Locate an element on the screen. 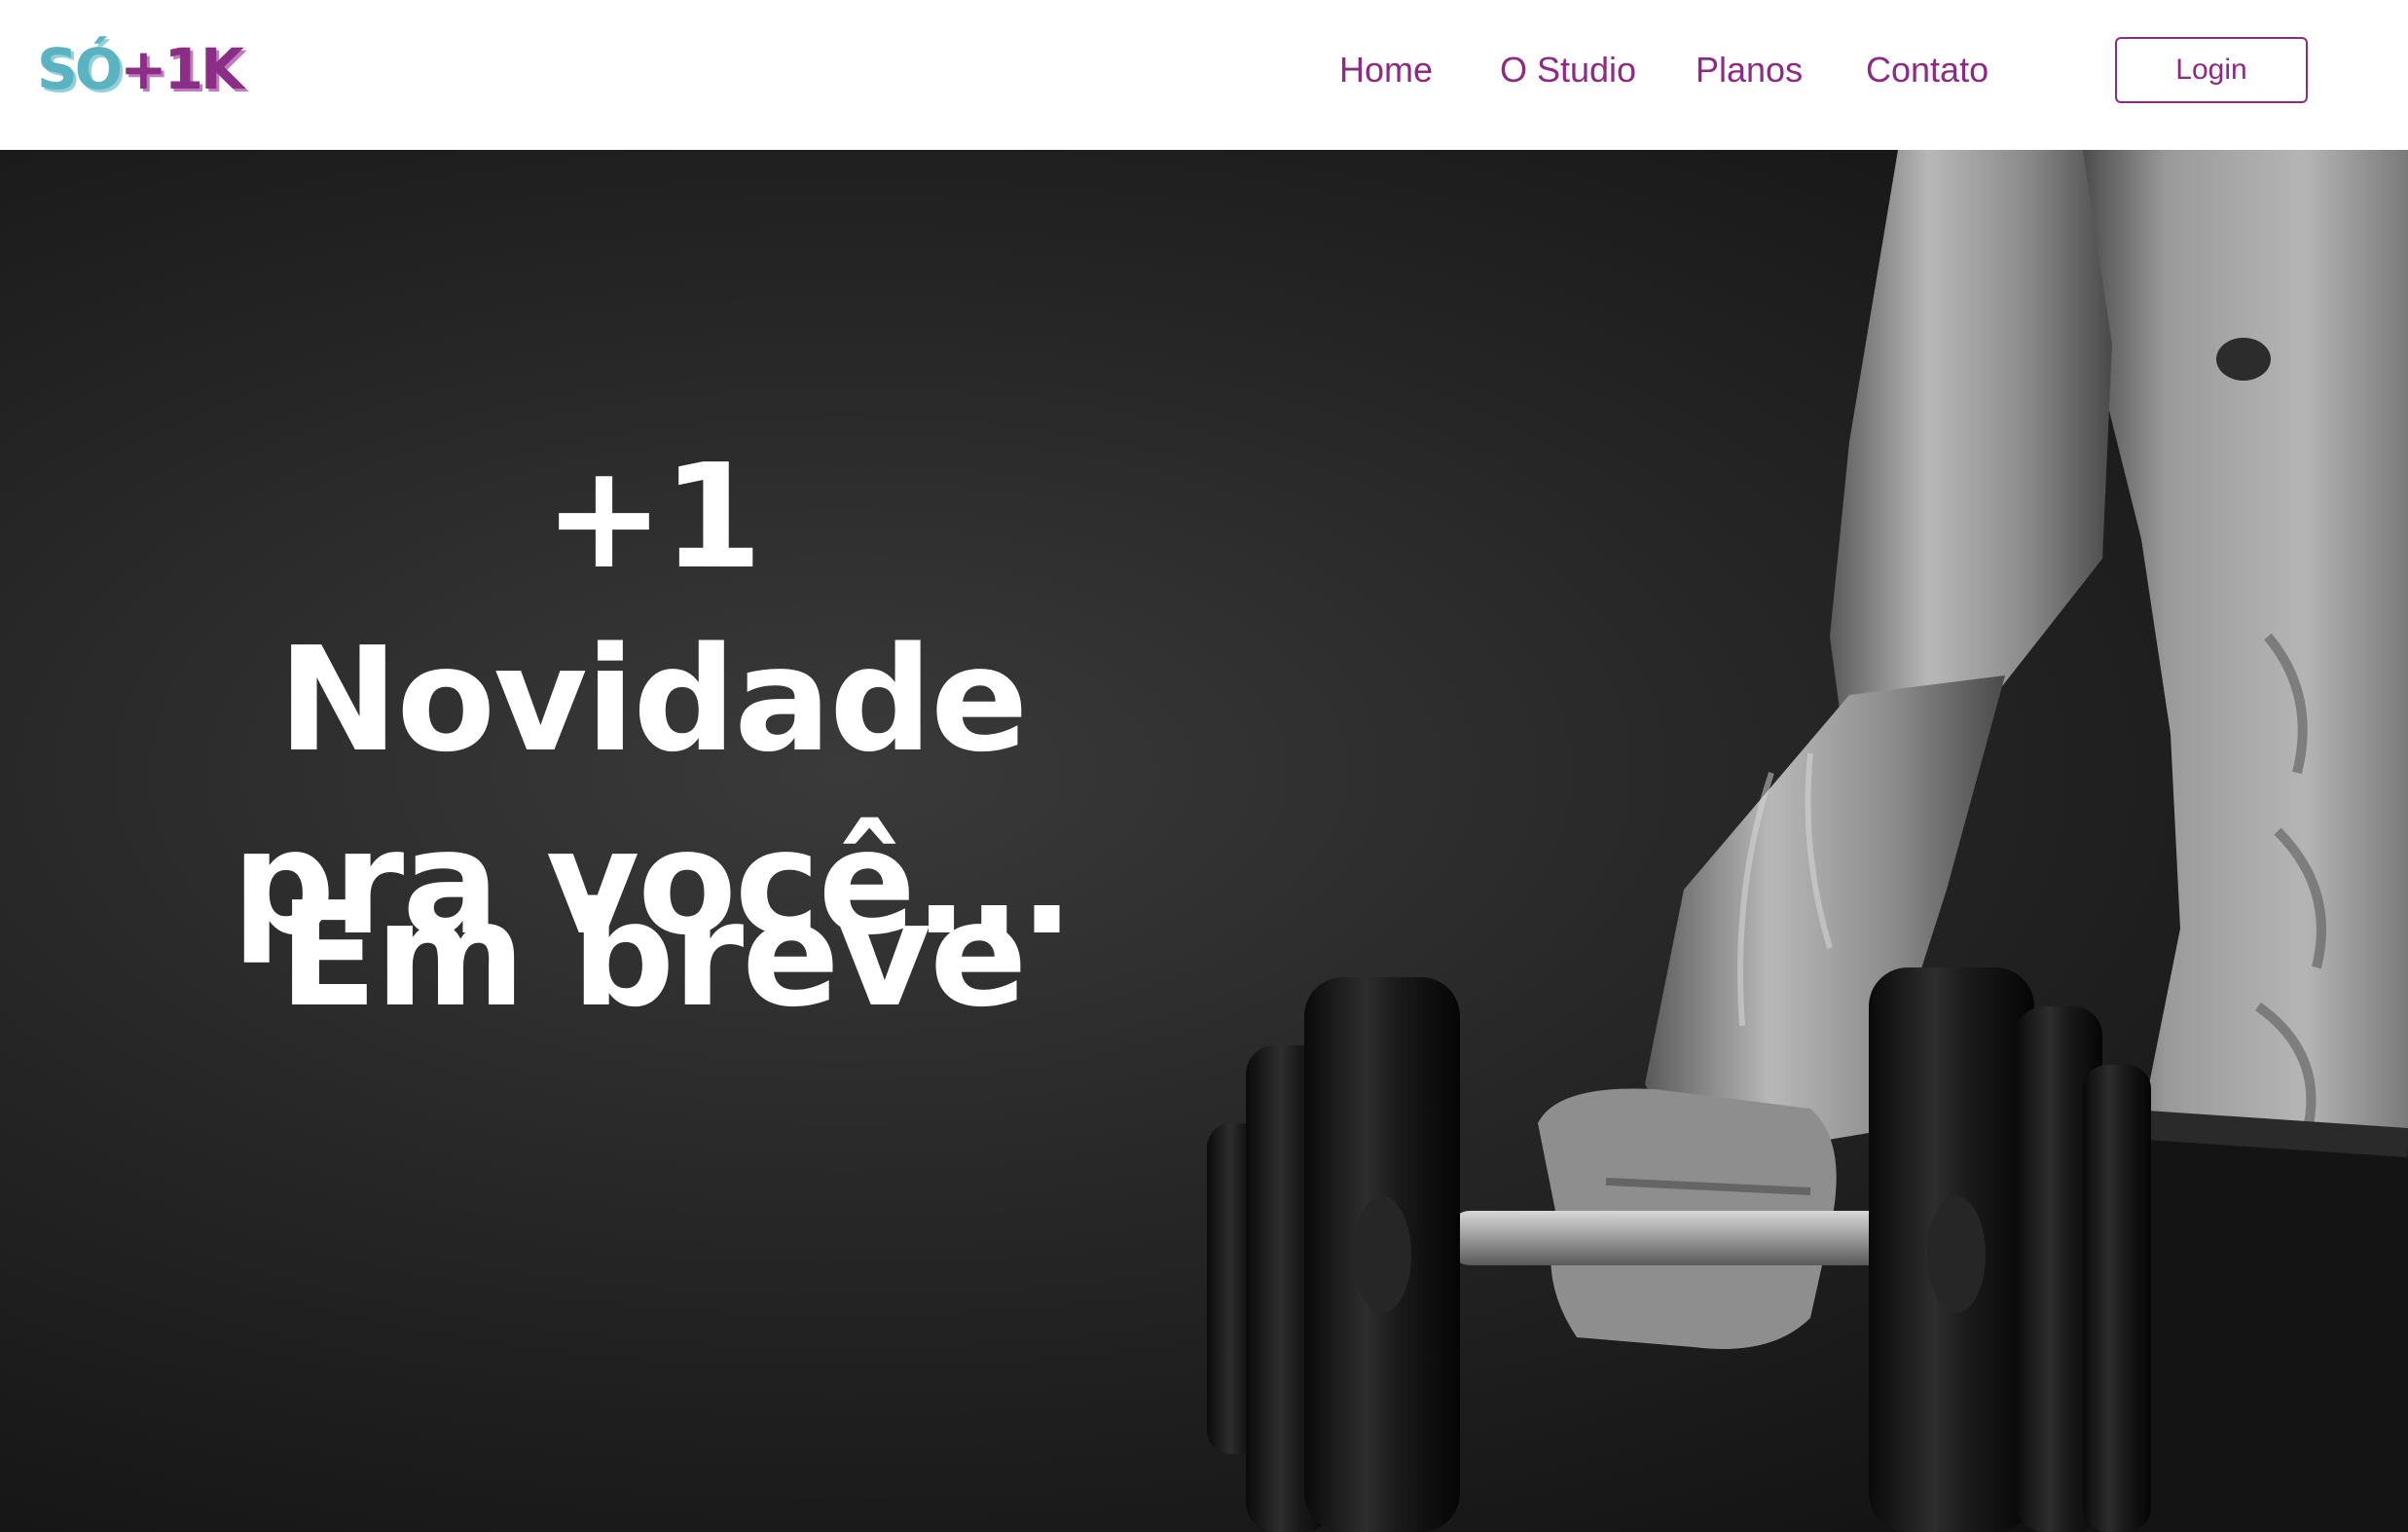 This screenshot has height=1532, width=2408. nav-item-home: Home is located at coordinates (1386, 70).